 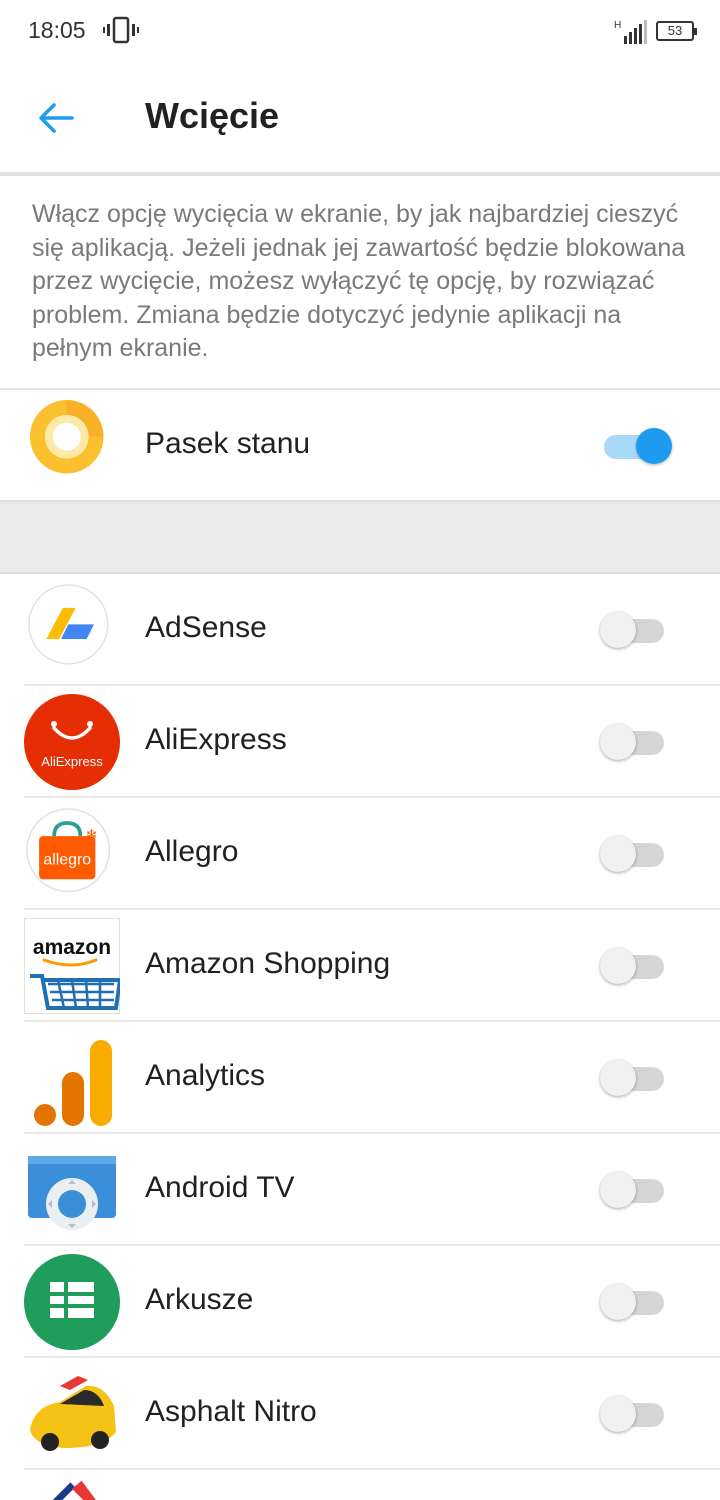 What do you see at coordinates (360, 117) in the screenshot?
I see `toolbar: Wcięcie` at bounding box center [360, 117].